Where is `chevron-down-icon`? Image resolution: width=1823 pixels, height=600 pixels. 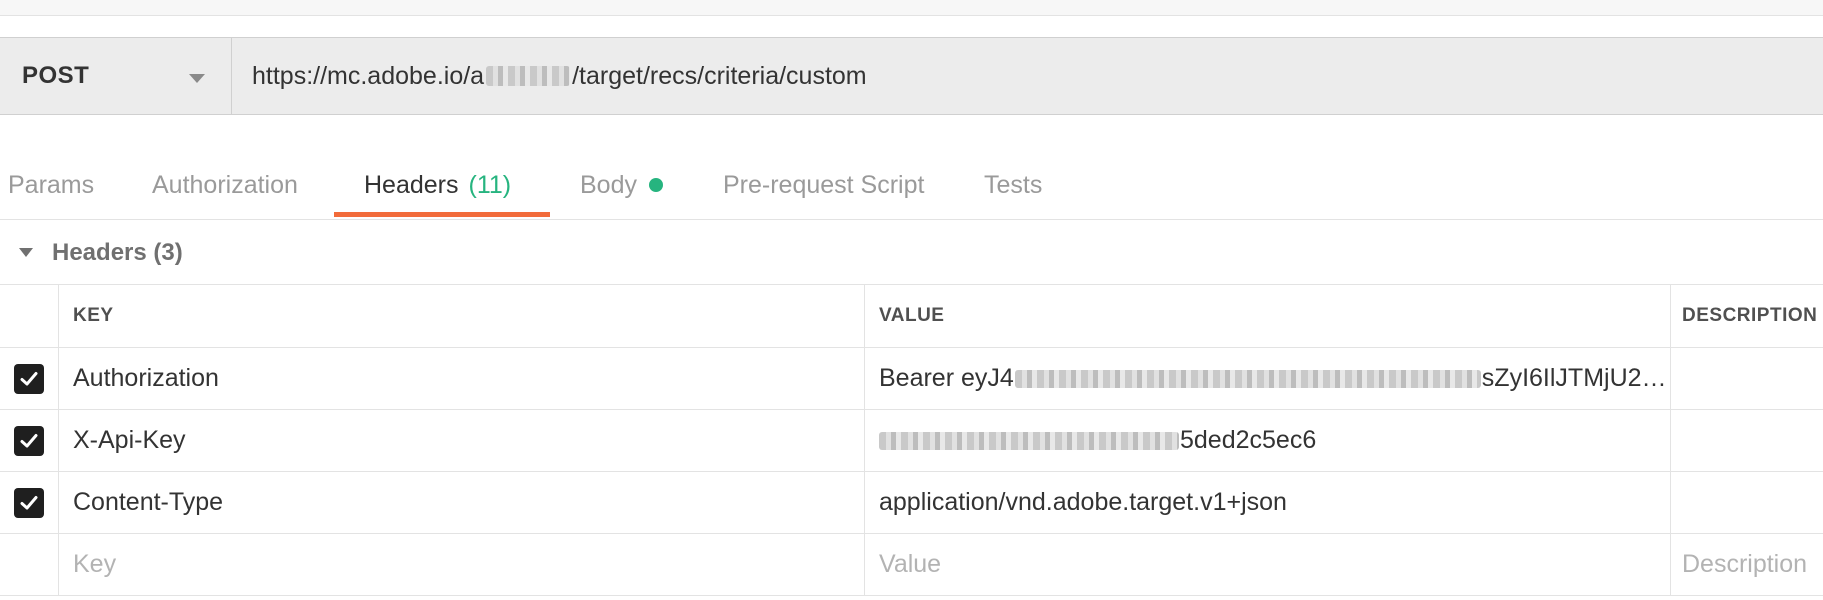
chevron-down-icon is located at coordinates (197, 78).